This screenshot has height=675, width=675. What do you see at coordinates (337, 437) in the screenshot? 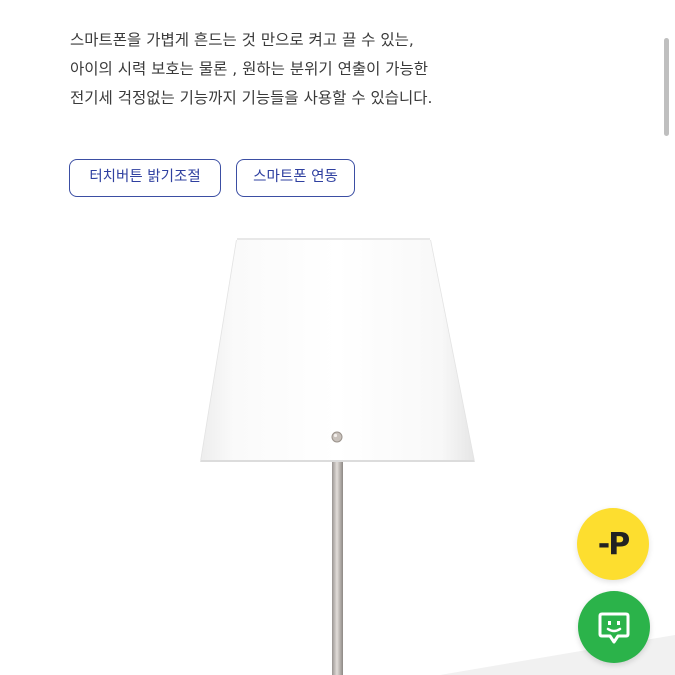
I see `lamp-knob` at bounding box center [337, 437].